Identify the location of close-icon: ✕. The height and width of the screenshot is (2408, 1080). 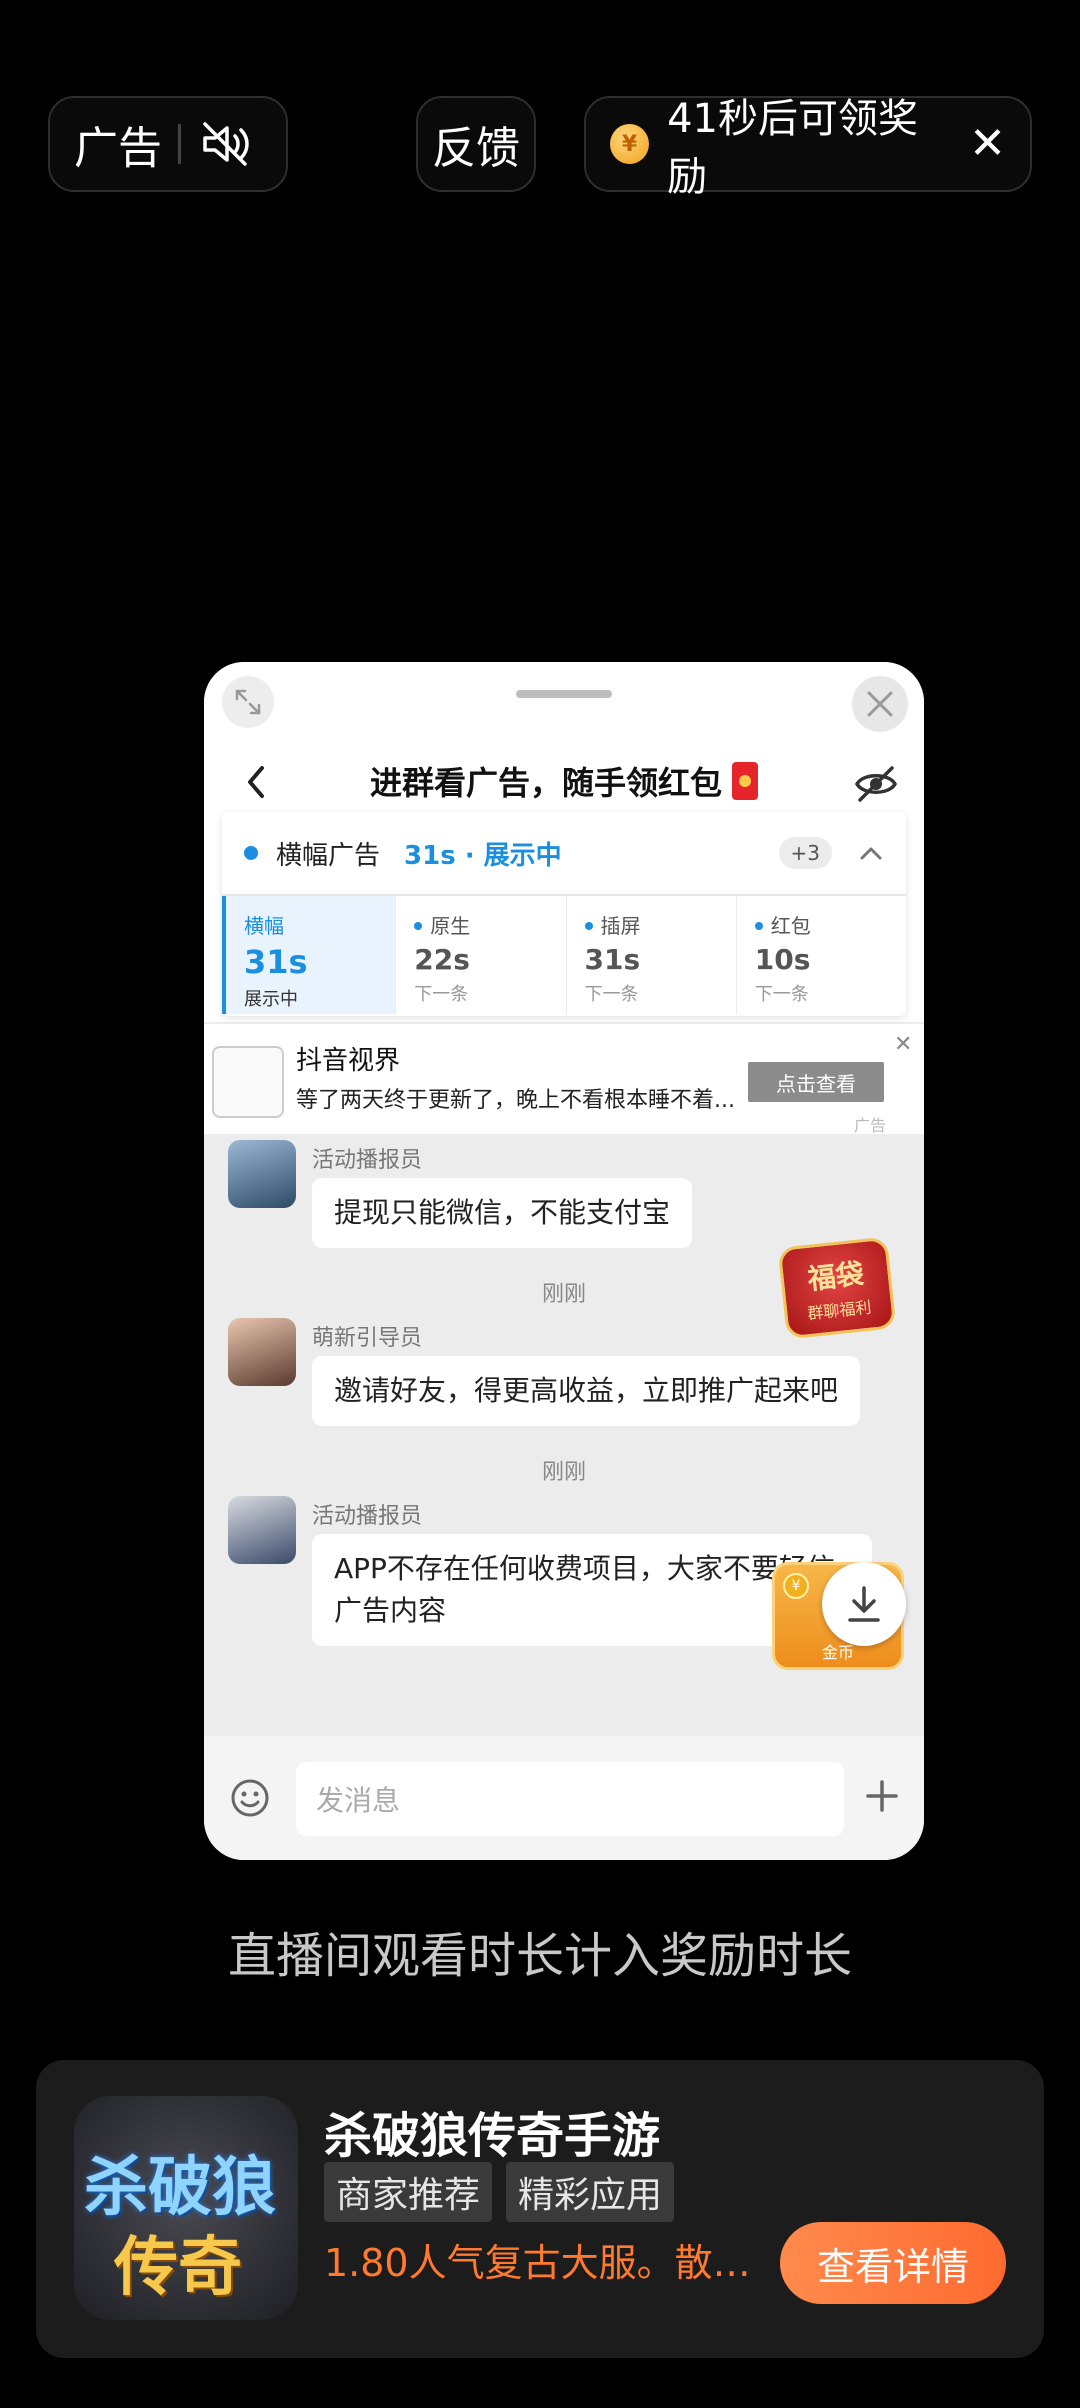
(987, 144).